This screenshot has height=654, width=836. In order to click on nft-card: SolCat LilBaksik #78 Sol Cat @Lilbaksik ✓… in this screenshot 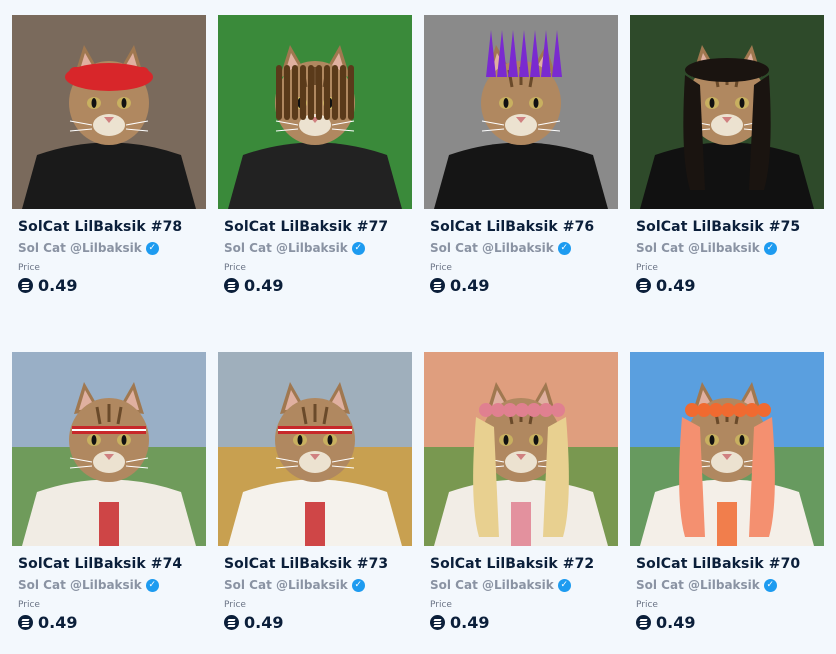, I will do `click(109, 162)`.